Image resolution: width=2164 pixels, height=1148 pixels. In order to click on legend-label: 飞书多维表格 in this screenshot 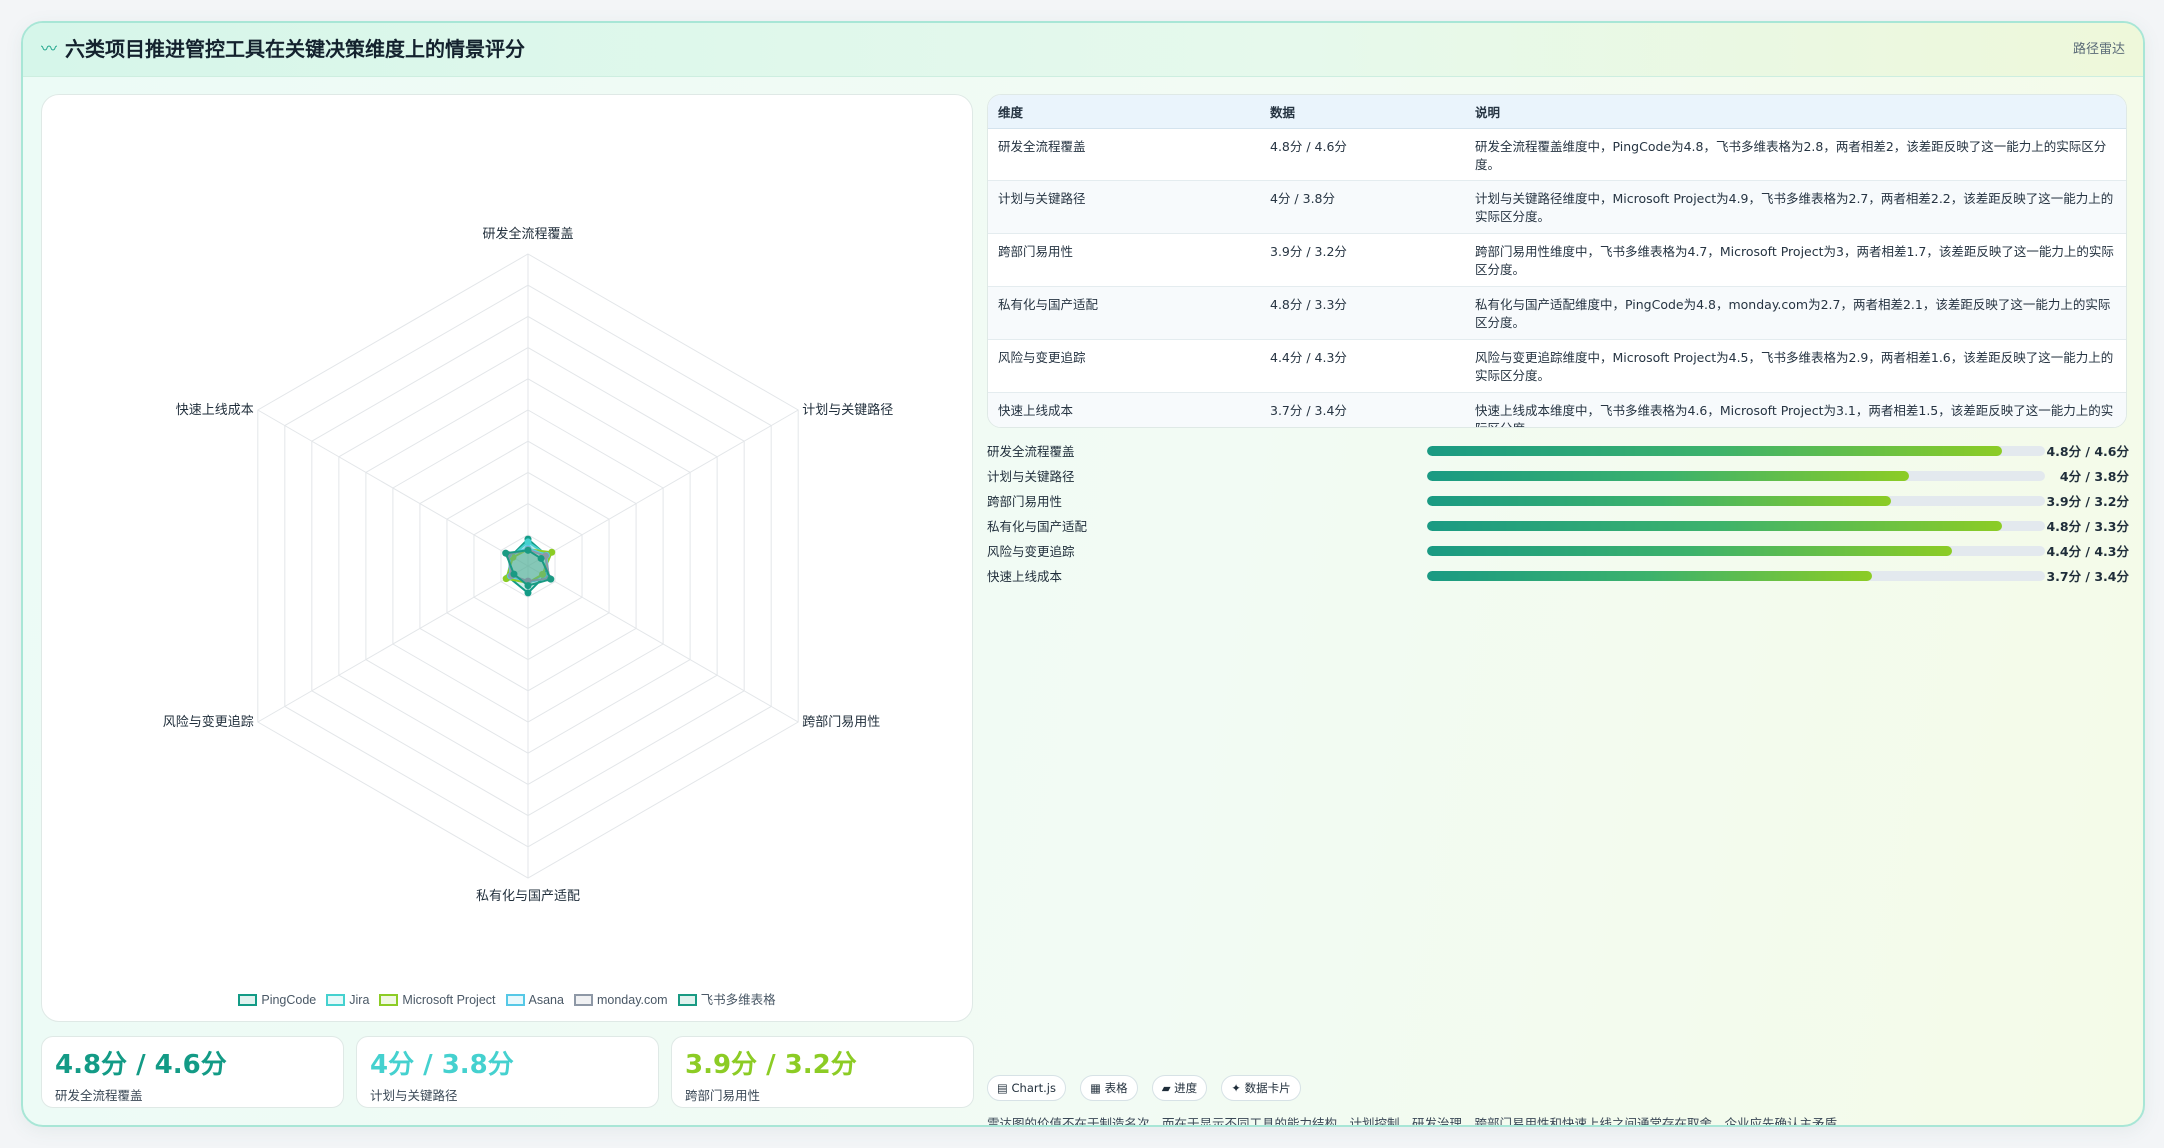, I will do `click(738, 1000)`.